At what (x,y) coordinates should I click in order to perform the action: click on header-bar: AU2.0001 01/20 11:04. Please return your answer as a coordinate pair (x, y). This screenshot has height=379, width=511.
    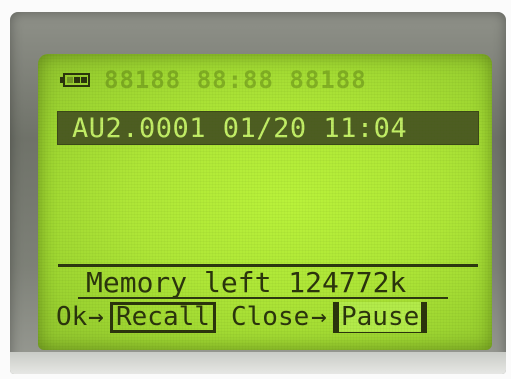
    Looking at the image, I should click on (268, 128).